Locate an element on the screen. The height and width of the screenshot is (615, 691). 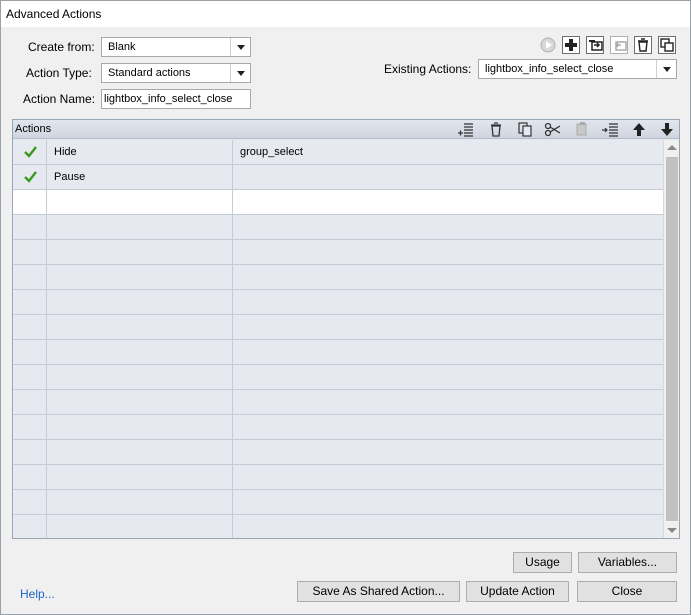
cut-icon is located at coordinates (553, 129).